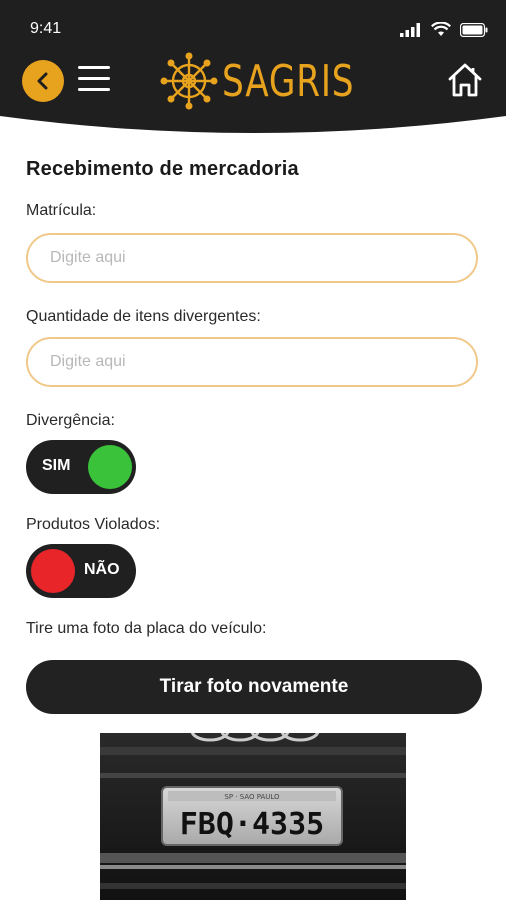 This screenshot has width=506, height=900. I want to click on vehicle-plate-photo: SP · SAO PAULO FBQ·4335, so click(253, 816).